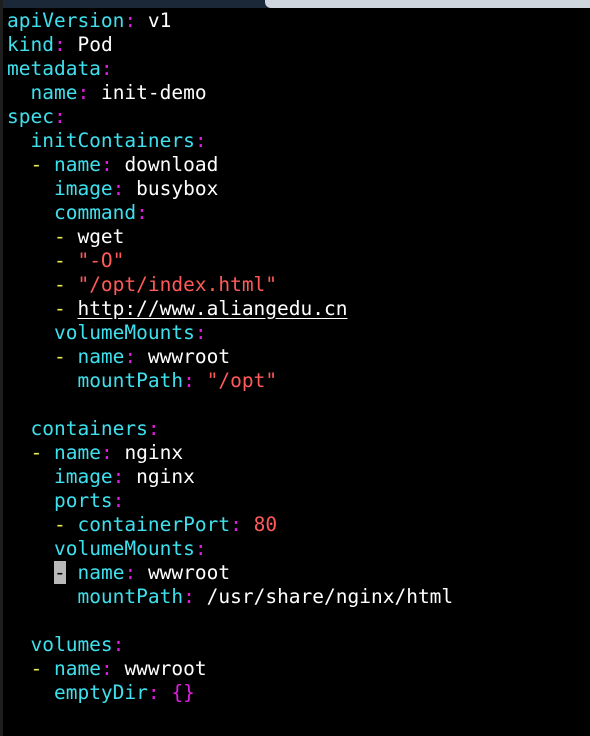  What do you see at coordinates (95, 212) in the screenshot?
I see `yaml-key: command` at bounding box center [95, 212].